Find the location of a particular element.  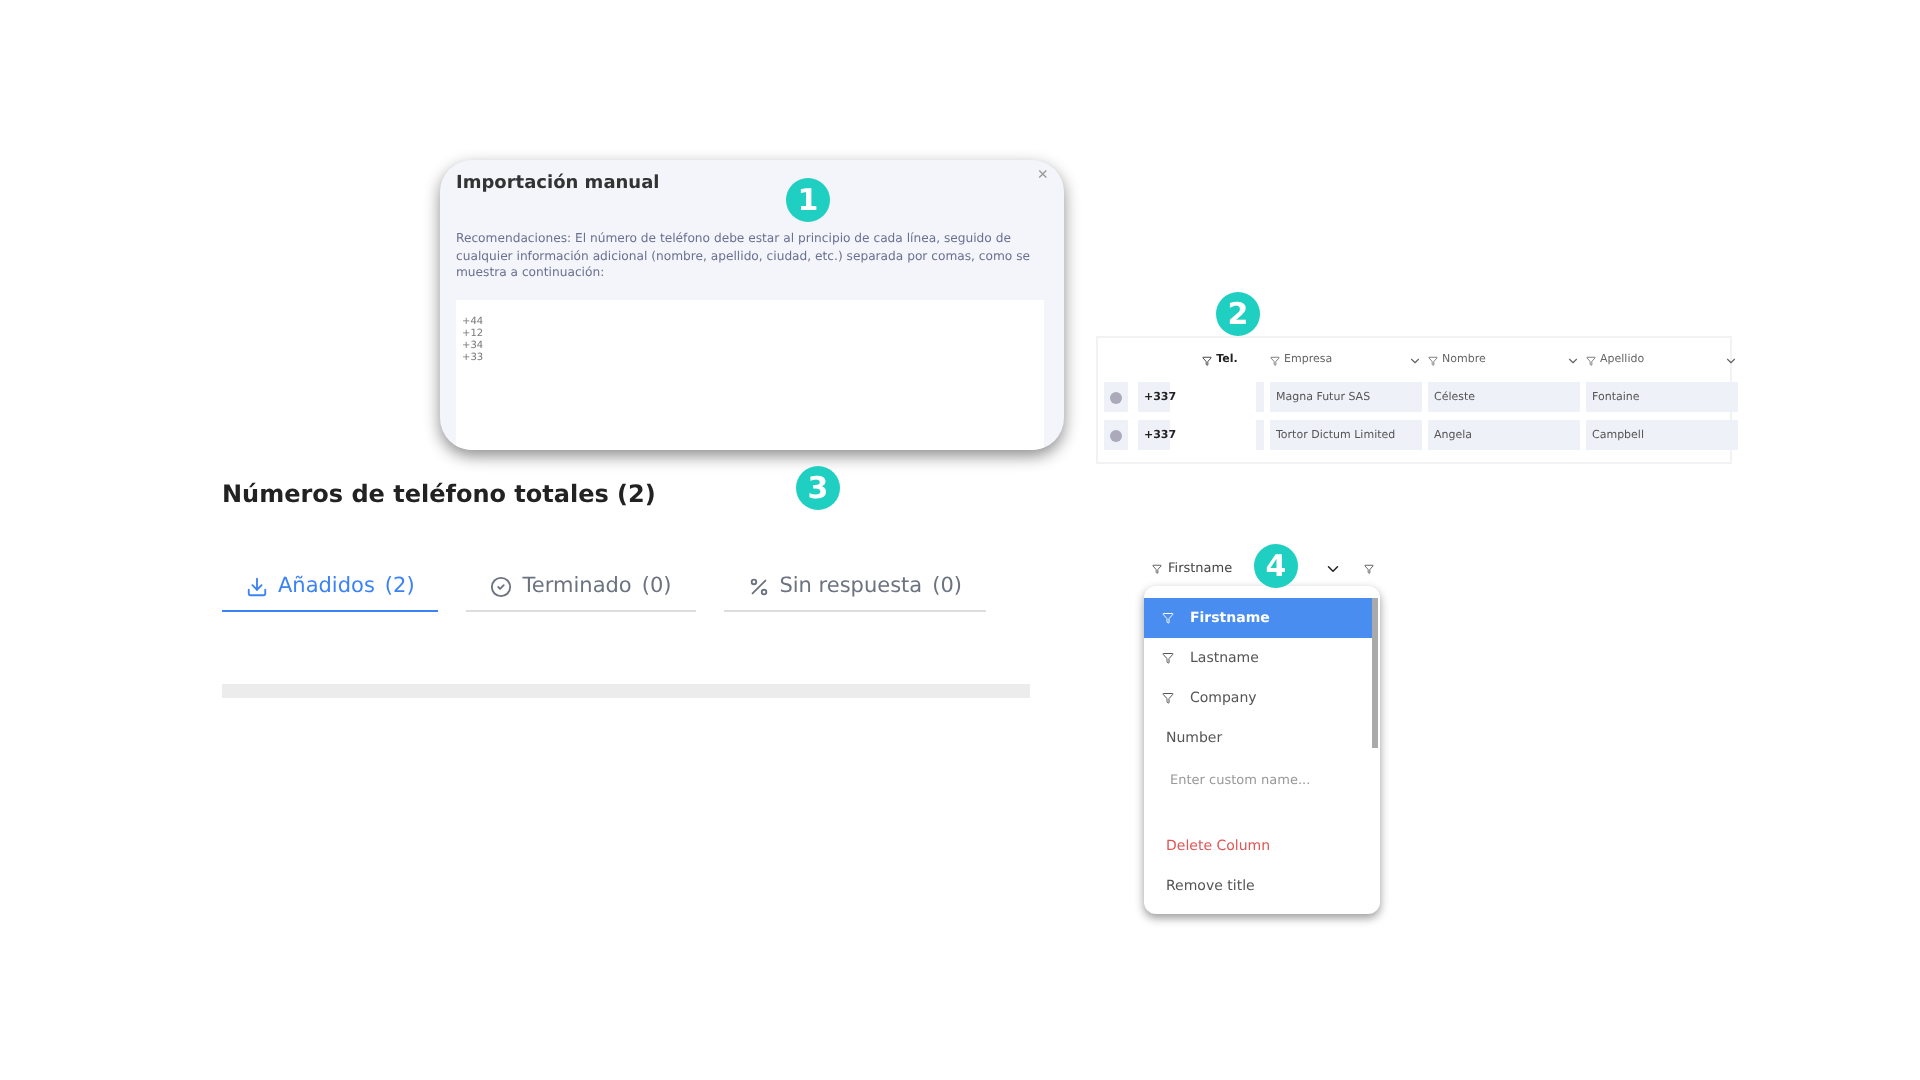

dialog-title: Importación manual is located at coordinates (559, 184).